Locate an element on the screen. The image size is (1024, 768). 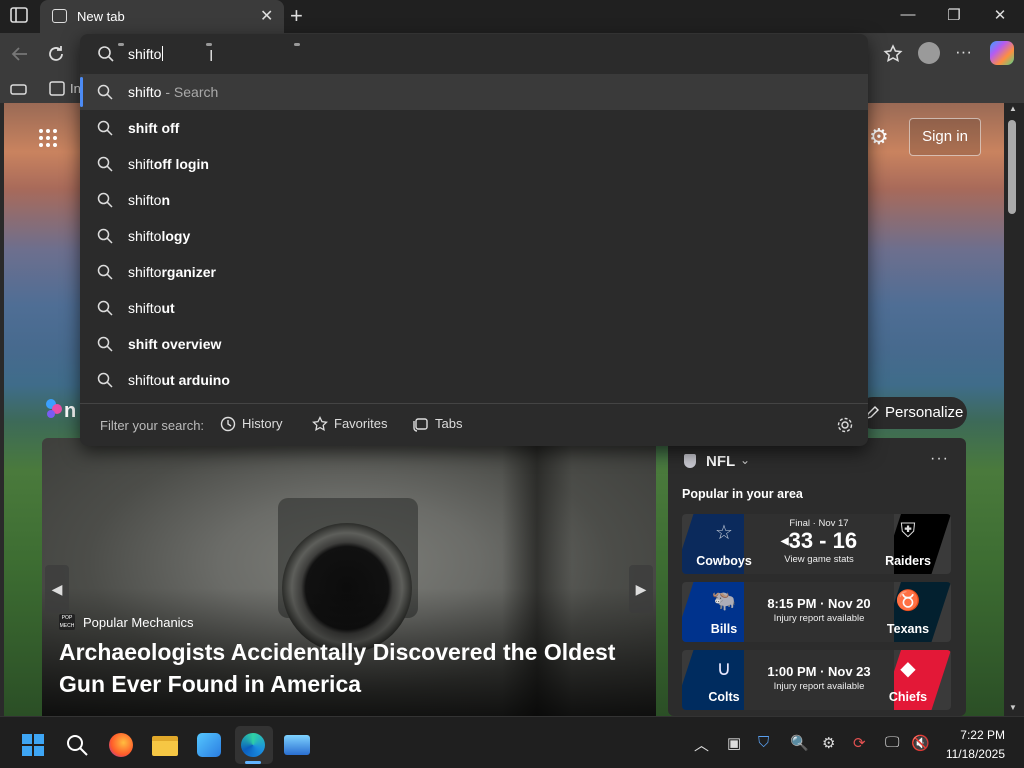
game-info: 1:00 PM · Nov 23 Injury report available is located at coordinates (819, 678).